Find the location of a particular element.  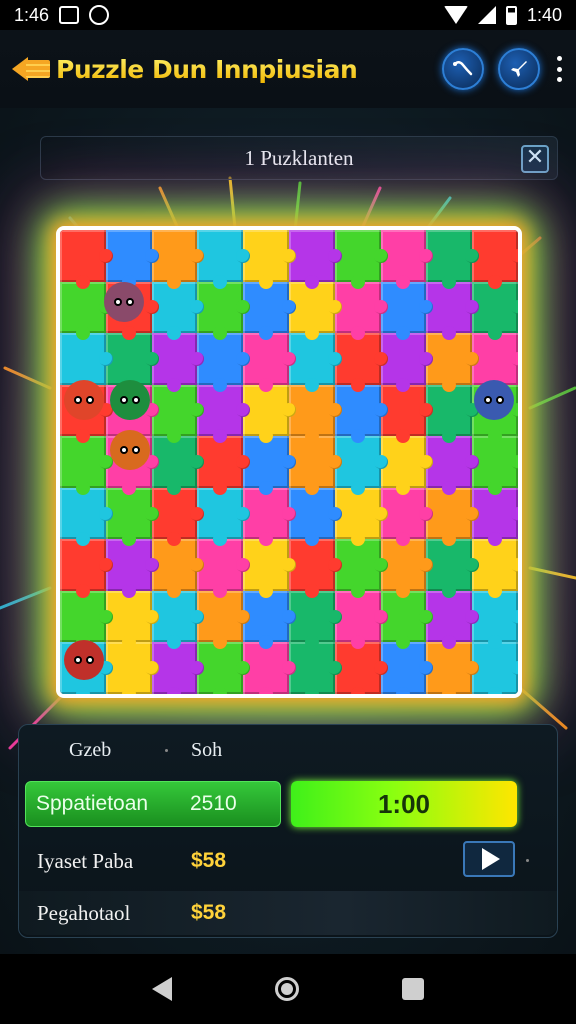

swirl-icon is located at coordinates (463, 68).